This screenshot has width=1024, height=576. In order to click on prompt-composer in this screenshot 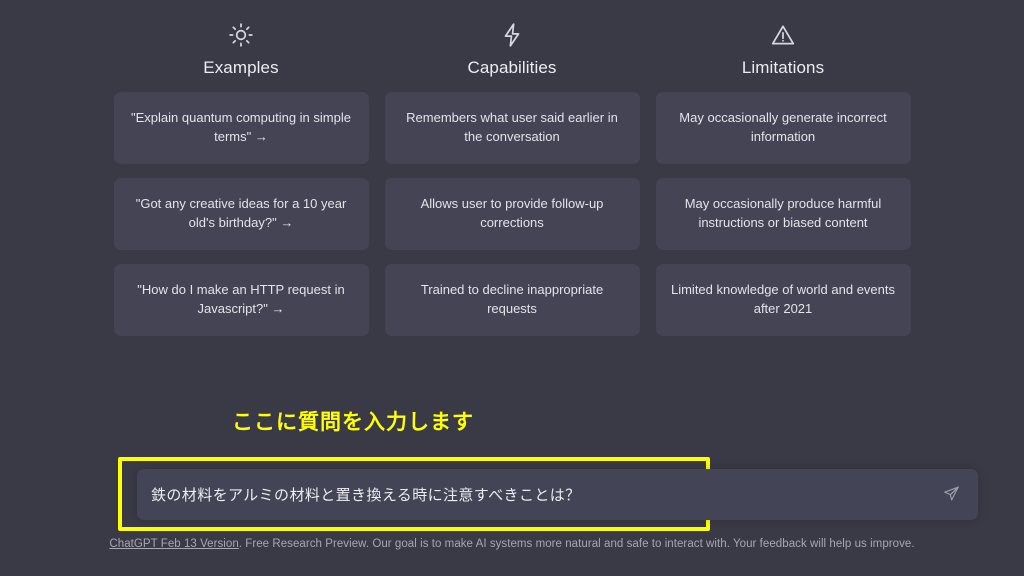, I will do `click(557, 494)`.